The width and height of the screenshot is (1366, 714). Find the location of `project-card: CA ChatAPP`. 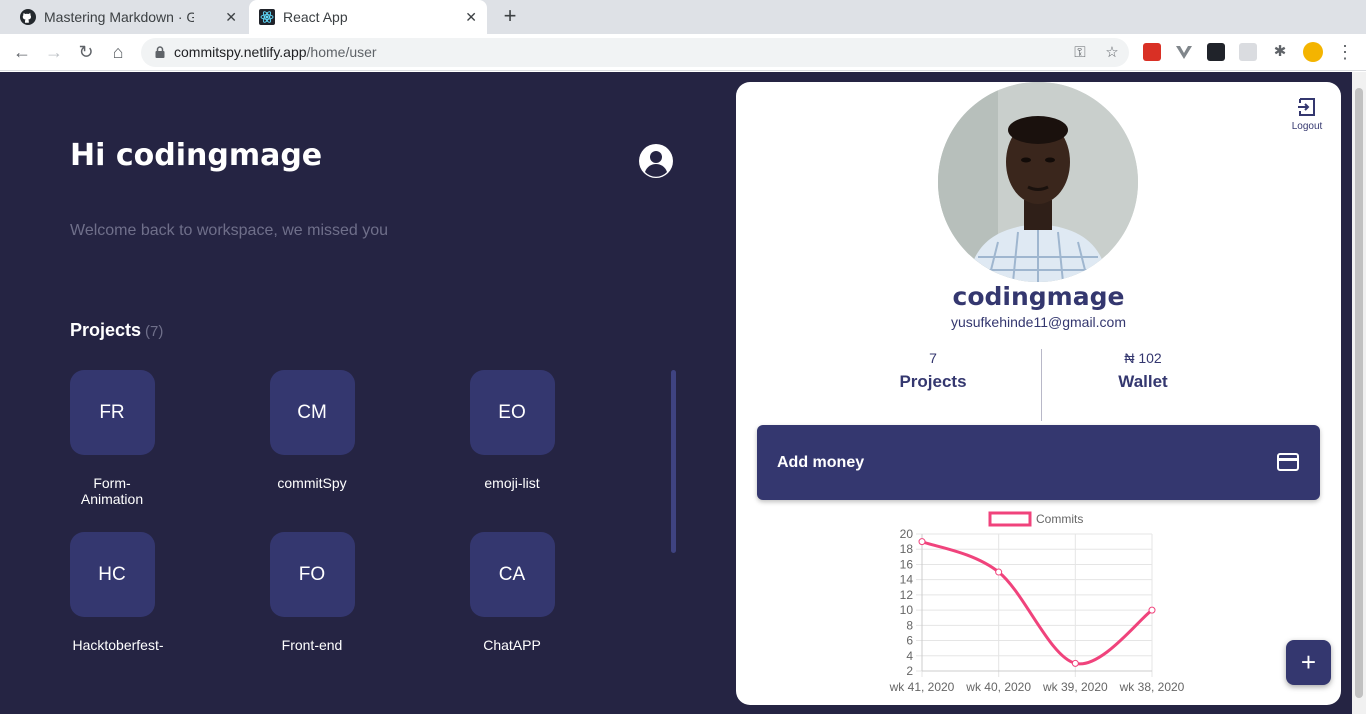

project-card: CA ChatAPP is located at coordinates (512, 592).